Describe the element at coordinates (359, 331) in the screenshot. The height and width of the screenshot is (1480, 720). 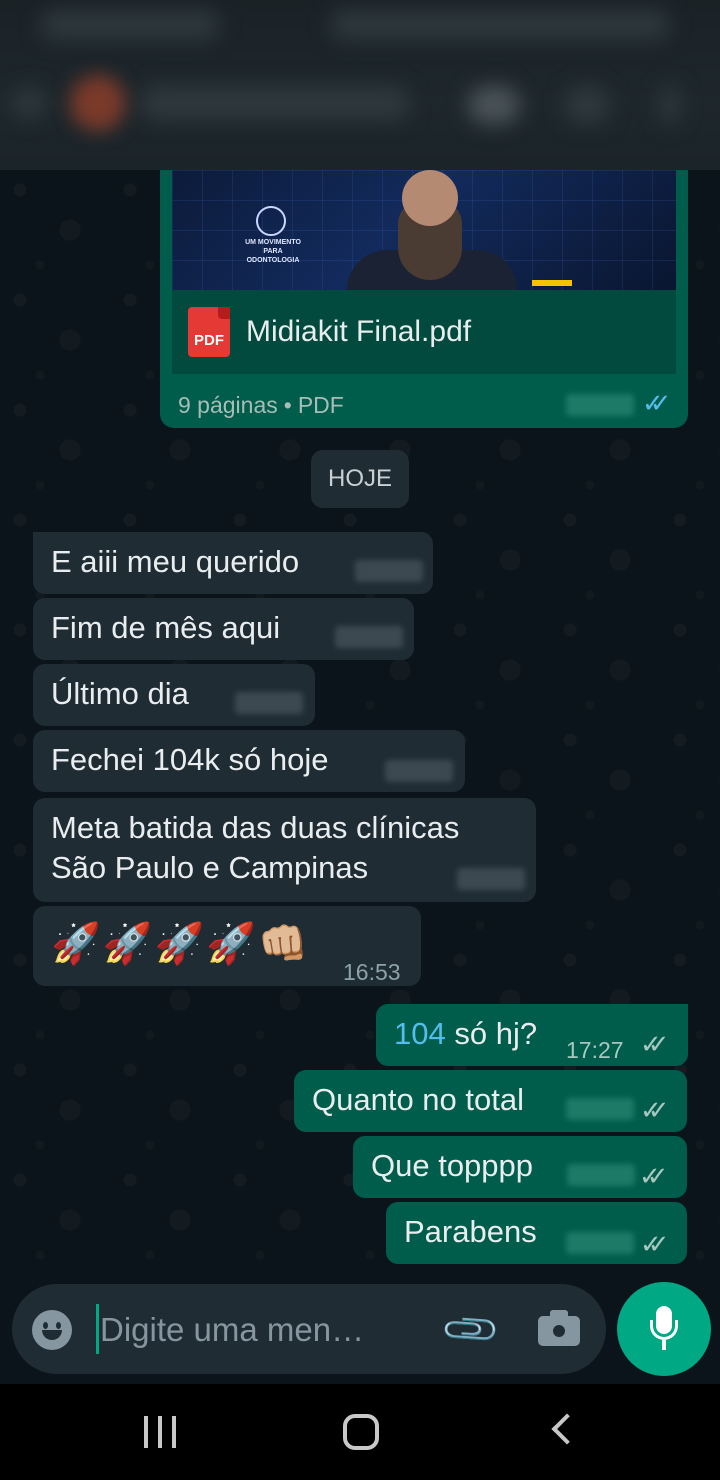
I see `document-filename: Midiakit Final.pdf` at that location.